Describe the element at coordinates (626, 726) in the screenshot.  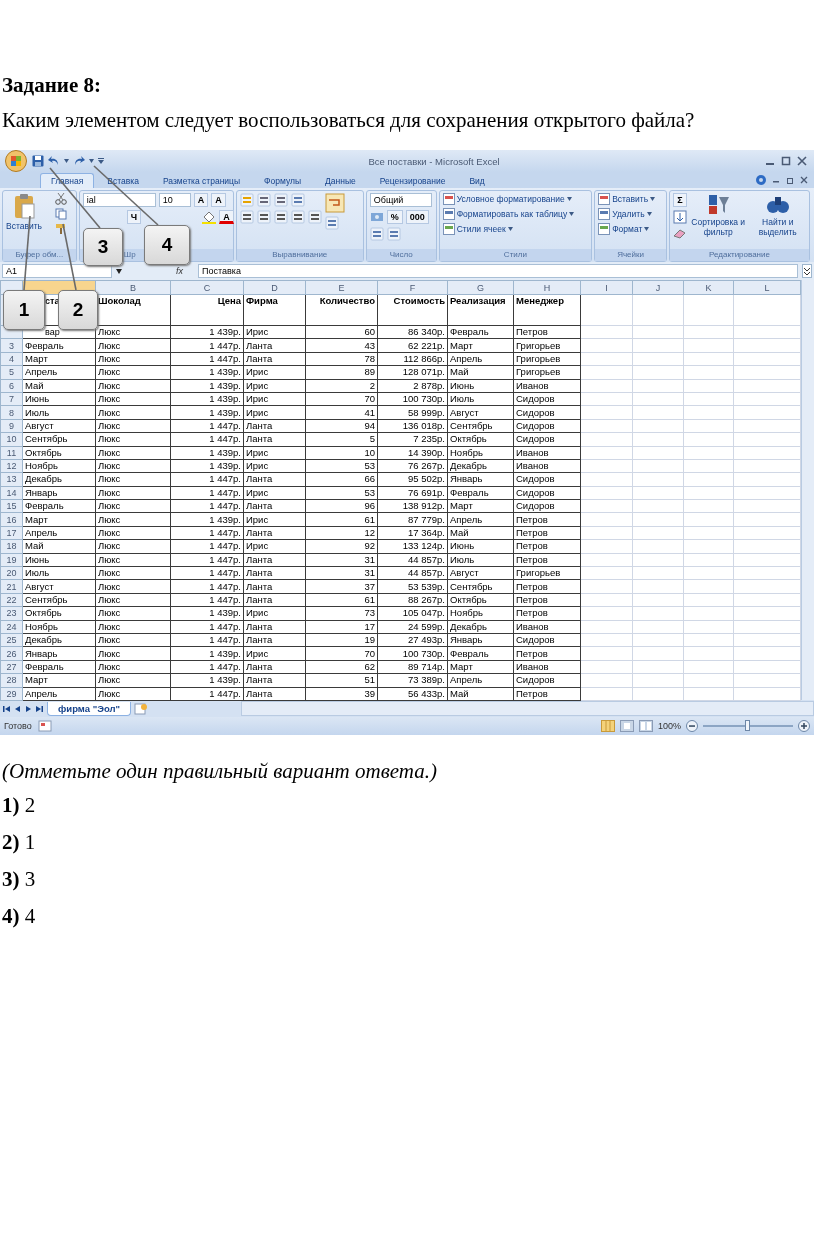
I see `page-layout-icon` at that location.